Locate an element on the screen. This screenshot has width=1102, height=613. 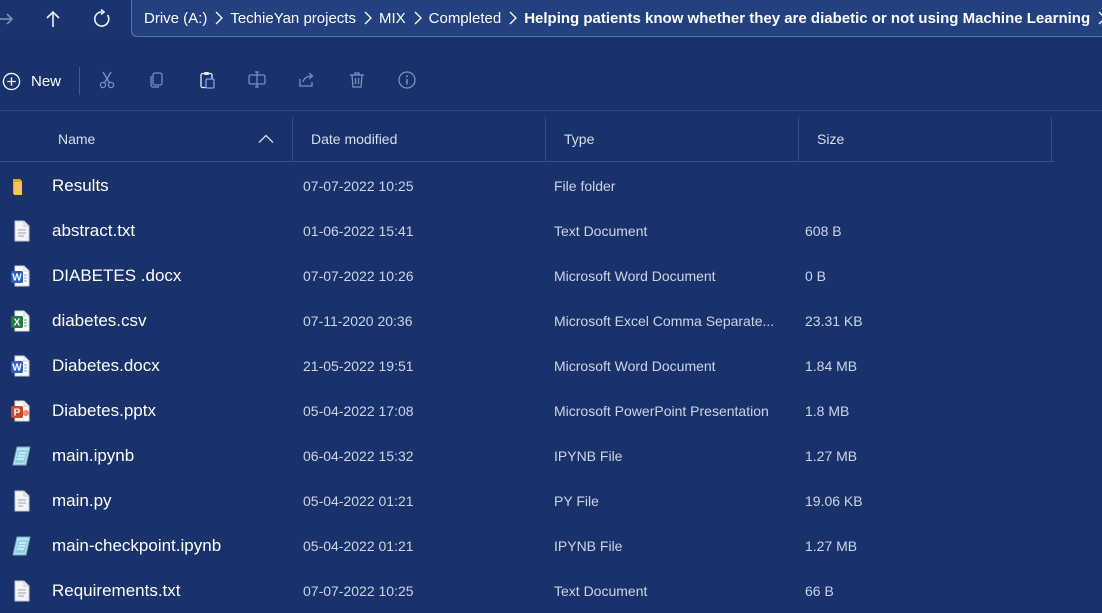
file-name: Results is located at coordinates (80, 185).